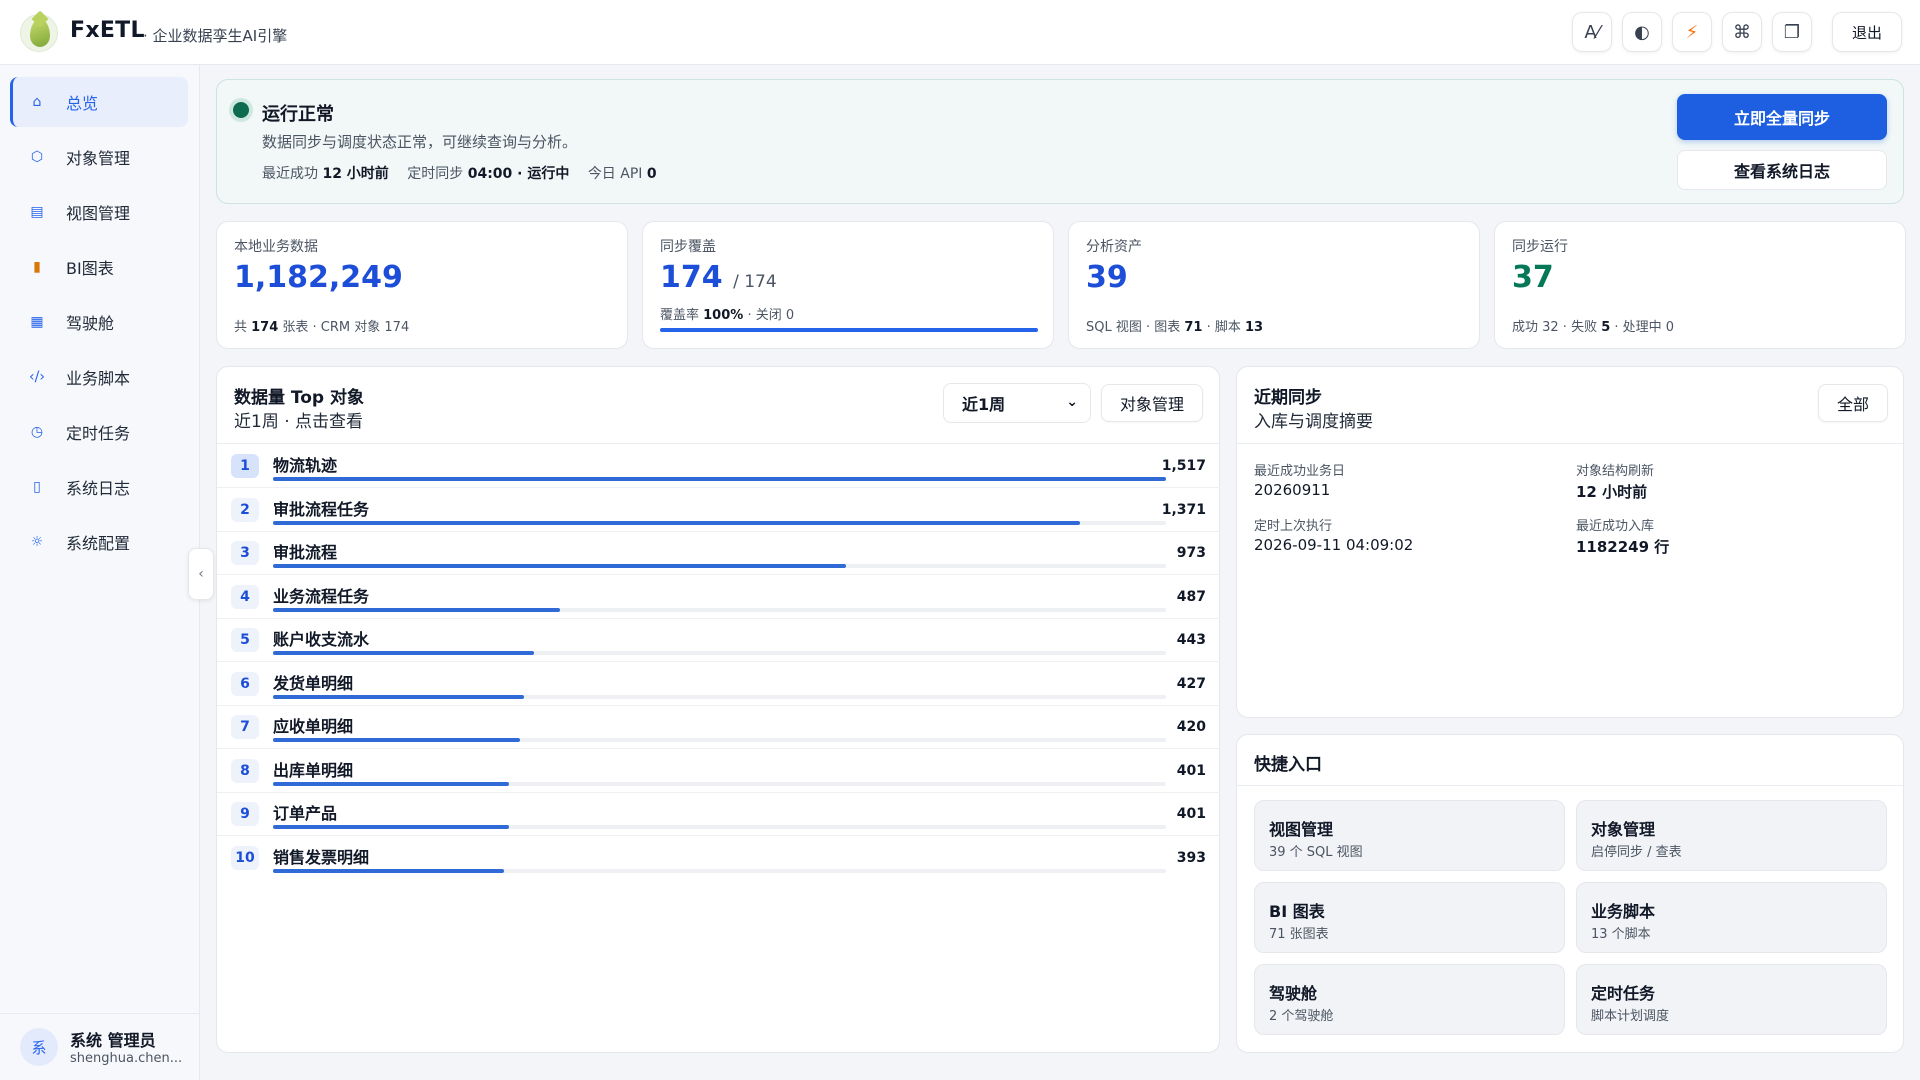 The width and height of the screenshot is (1920, 1080). I want to click on quick-entry-title: 驾驶舱, so click(1293, 993).